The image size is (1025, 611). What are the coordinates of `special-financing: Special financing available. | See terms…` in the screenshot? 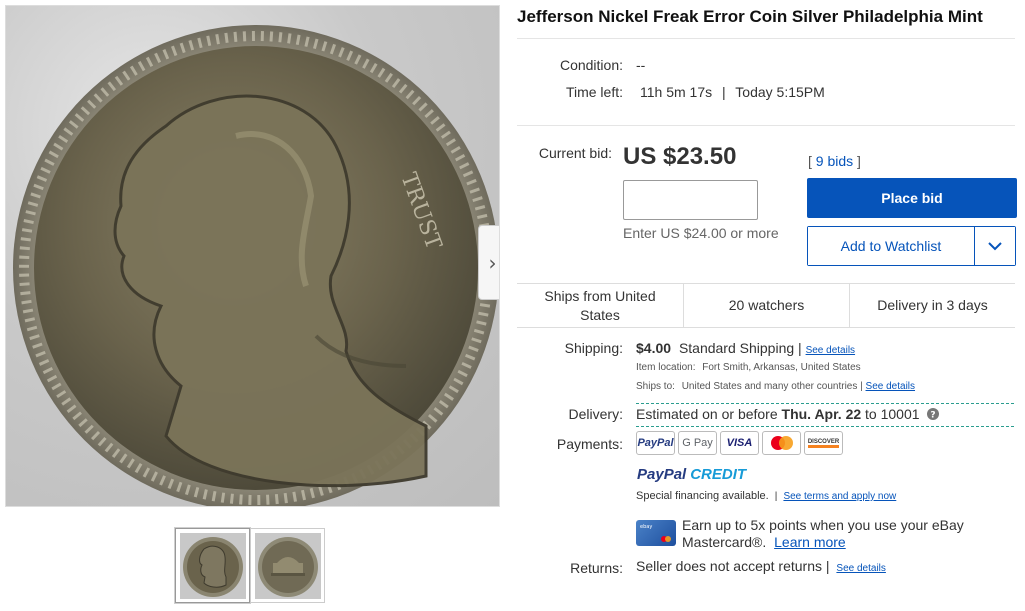 It's located at (766, 496).